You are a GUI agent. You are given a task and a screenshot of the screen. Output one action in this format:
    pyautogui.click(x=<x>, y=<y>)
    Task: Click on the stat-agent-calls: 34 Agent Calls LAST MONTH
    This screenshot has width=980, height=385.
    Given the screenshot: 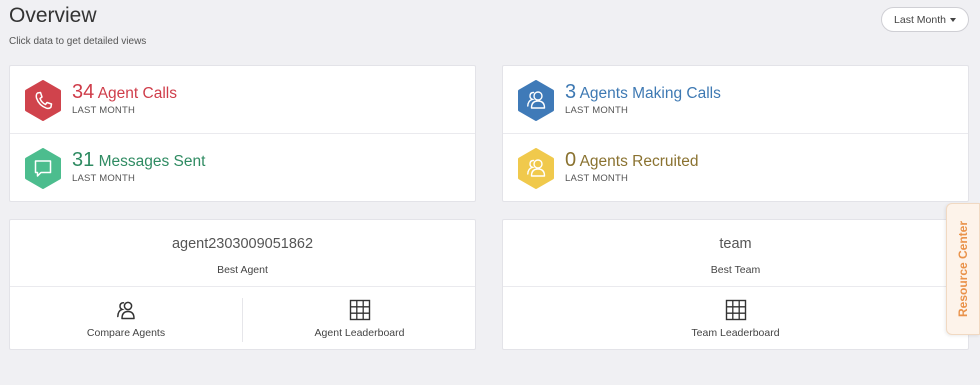 What is the action you would take?
    pyautogui.click(x=242, y=100)
    